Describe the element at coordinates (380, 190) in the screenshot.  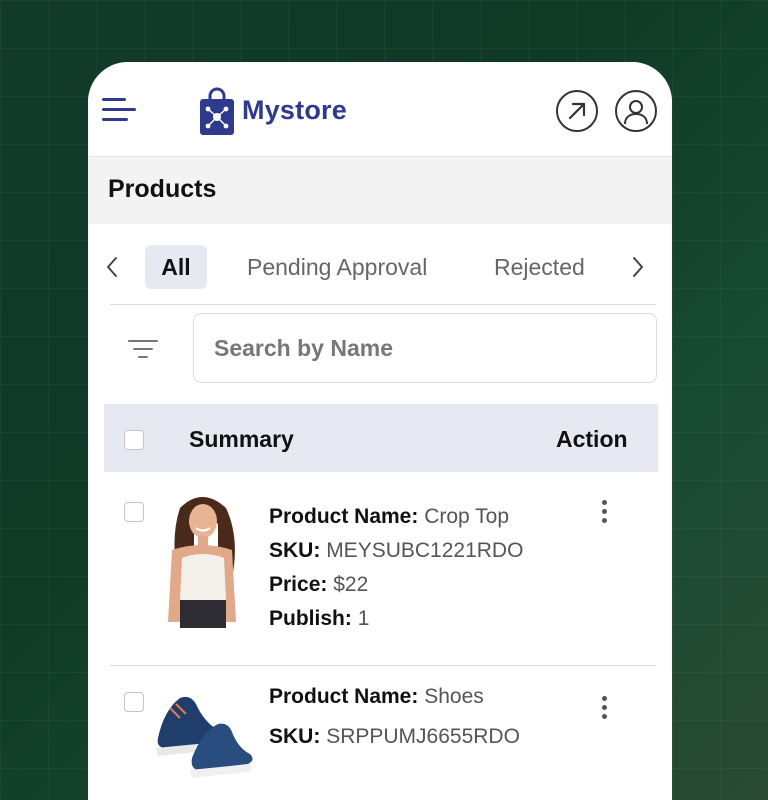
I see `page-title-bar: Products` at that location.